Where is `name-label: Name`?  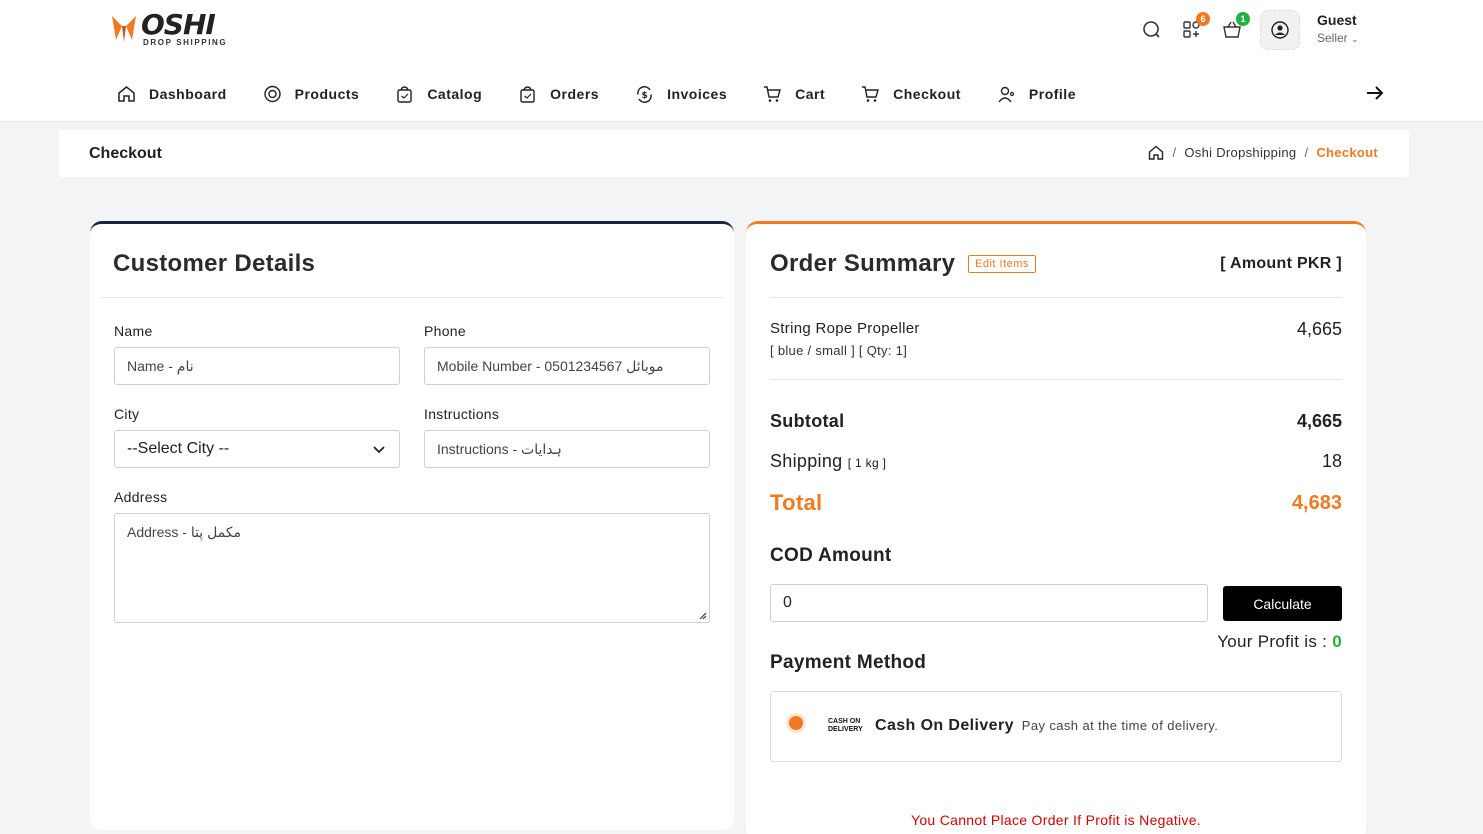
name-label: Name is located at coordinates (133, 331).